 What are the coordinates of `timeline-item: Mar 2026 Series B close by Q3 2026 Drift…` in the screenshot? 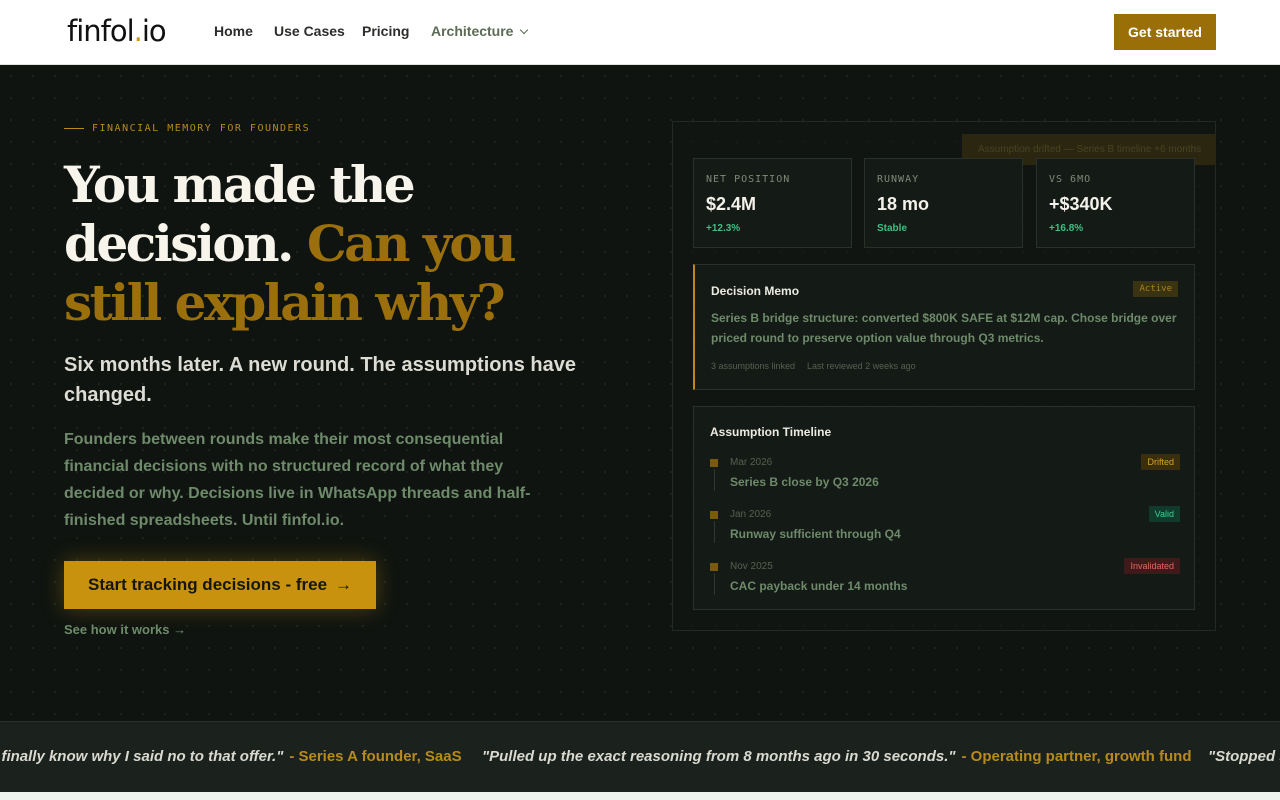 It's located at (945, 477).